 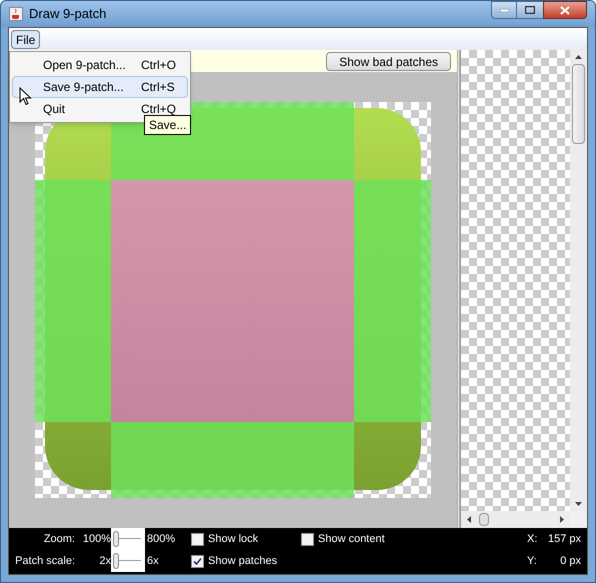 I want to click on close-icon, so click(x=565, y=10).